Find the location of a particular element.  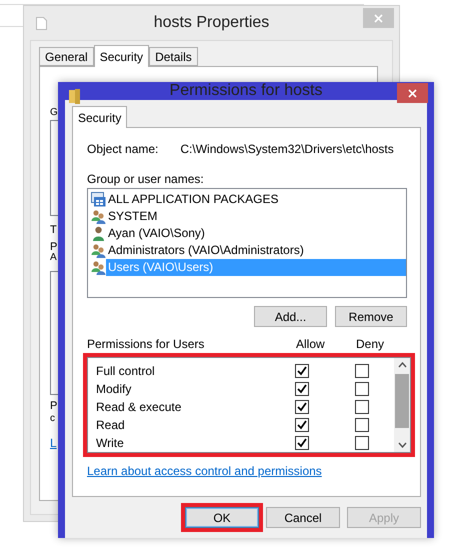

section-label: Group or user names: is located at coordinates (146, 179).